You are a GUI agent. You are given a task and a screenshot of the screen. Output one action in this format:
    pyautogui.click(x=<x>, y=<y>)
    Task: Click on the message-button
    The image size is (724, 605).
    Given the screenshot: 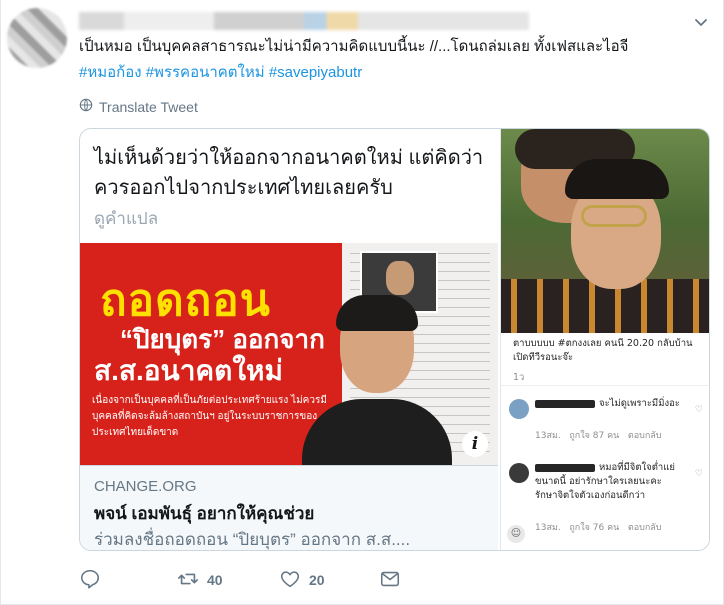 What is the action you would take?
    pyautogui.click(x=390, y=580)
    